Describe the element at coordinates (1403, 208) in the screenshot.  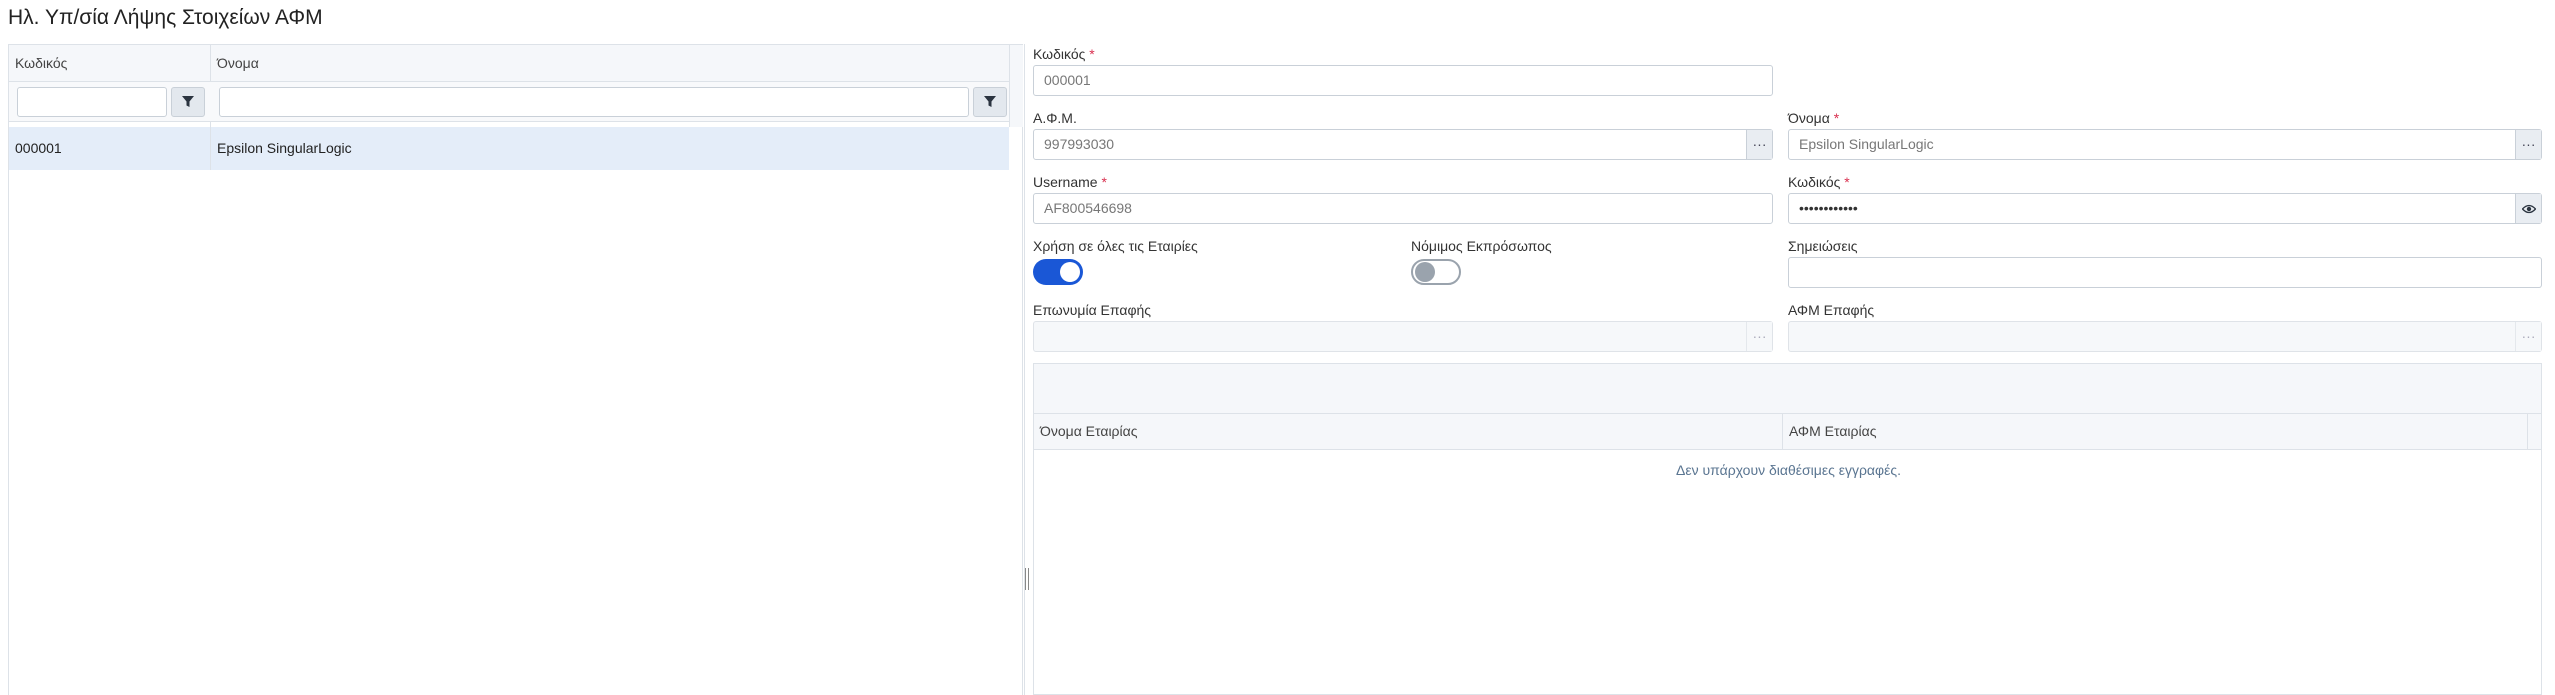
I see `username-field: AF800546698` at that location.